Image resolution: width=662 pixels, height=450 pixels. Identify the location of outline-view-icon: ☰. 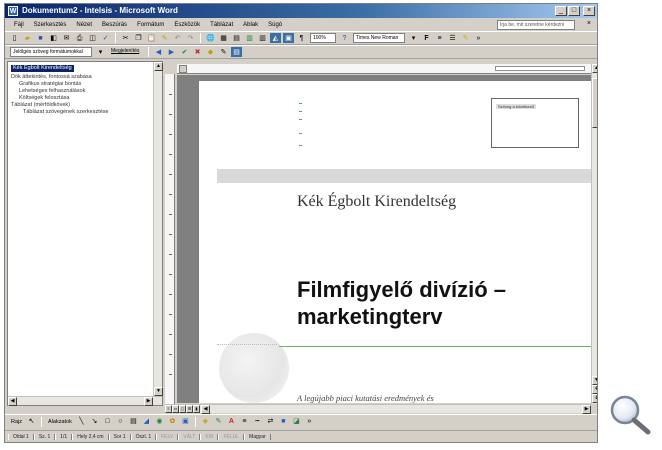
(189, 409).